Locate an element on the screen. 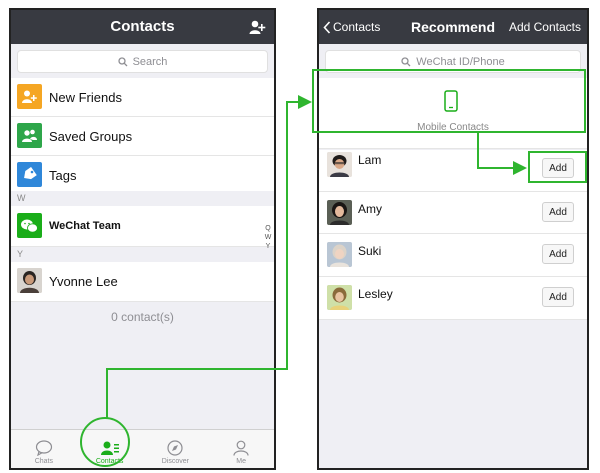 The height and width of the screenshot is (473, 600). add-button-highlight is located at coordinates (557, 167).